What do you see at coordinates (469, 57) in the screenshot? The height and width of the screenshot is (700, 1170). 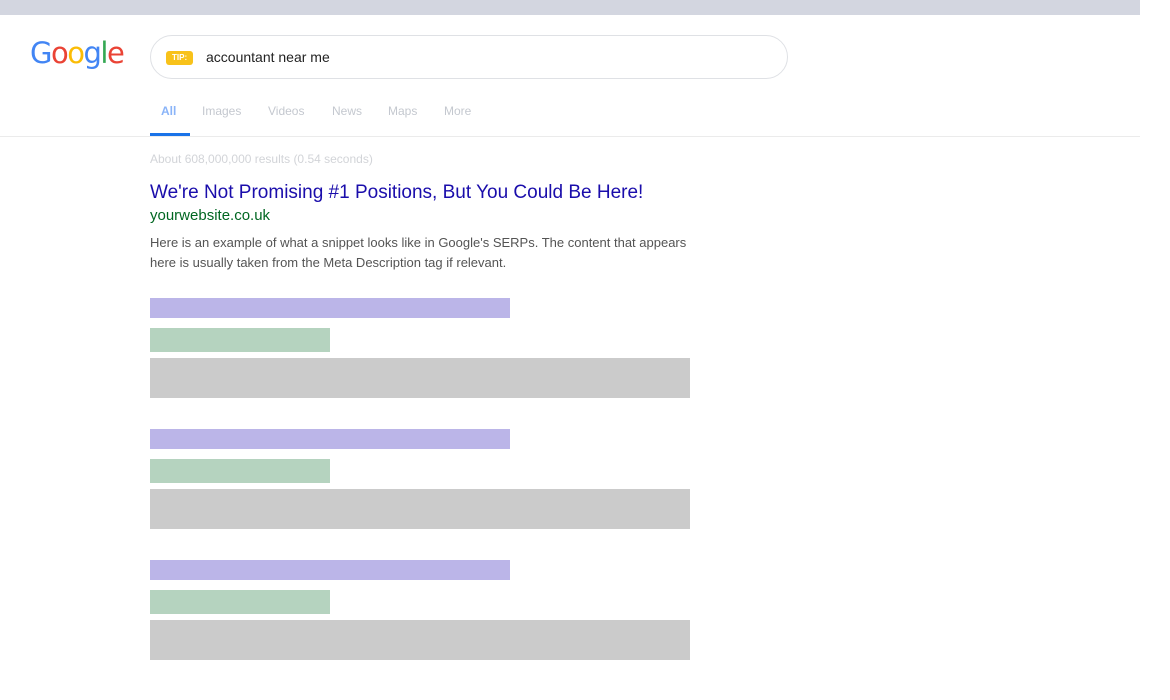 I see `search-input: TIP: accountant near me` at bounding box center [469, 57].